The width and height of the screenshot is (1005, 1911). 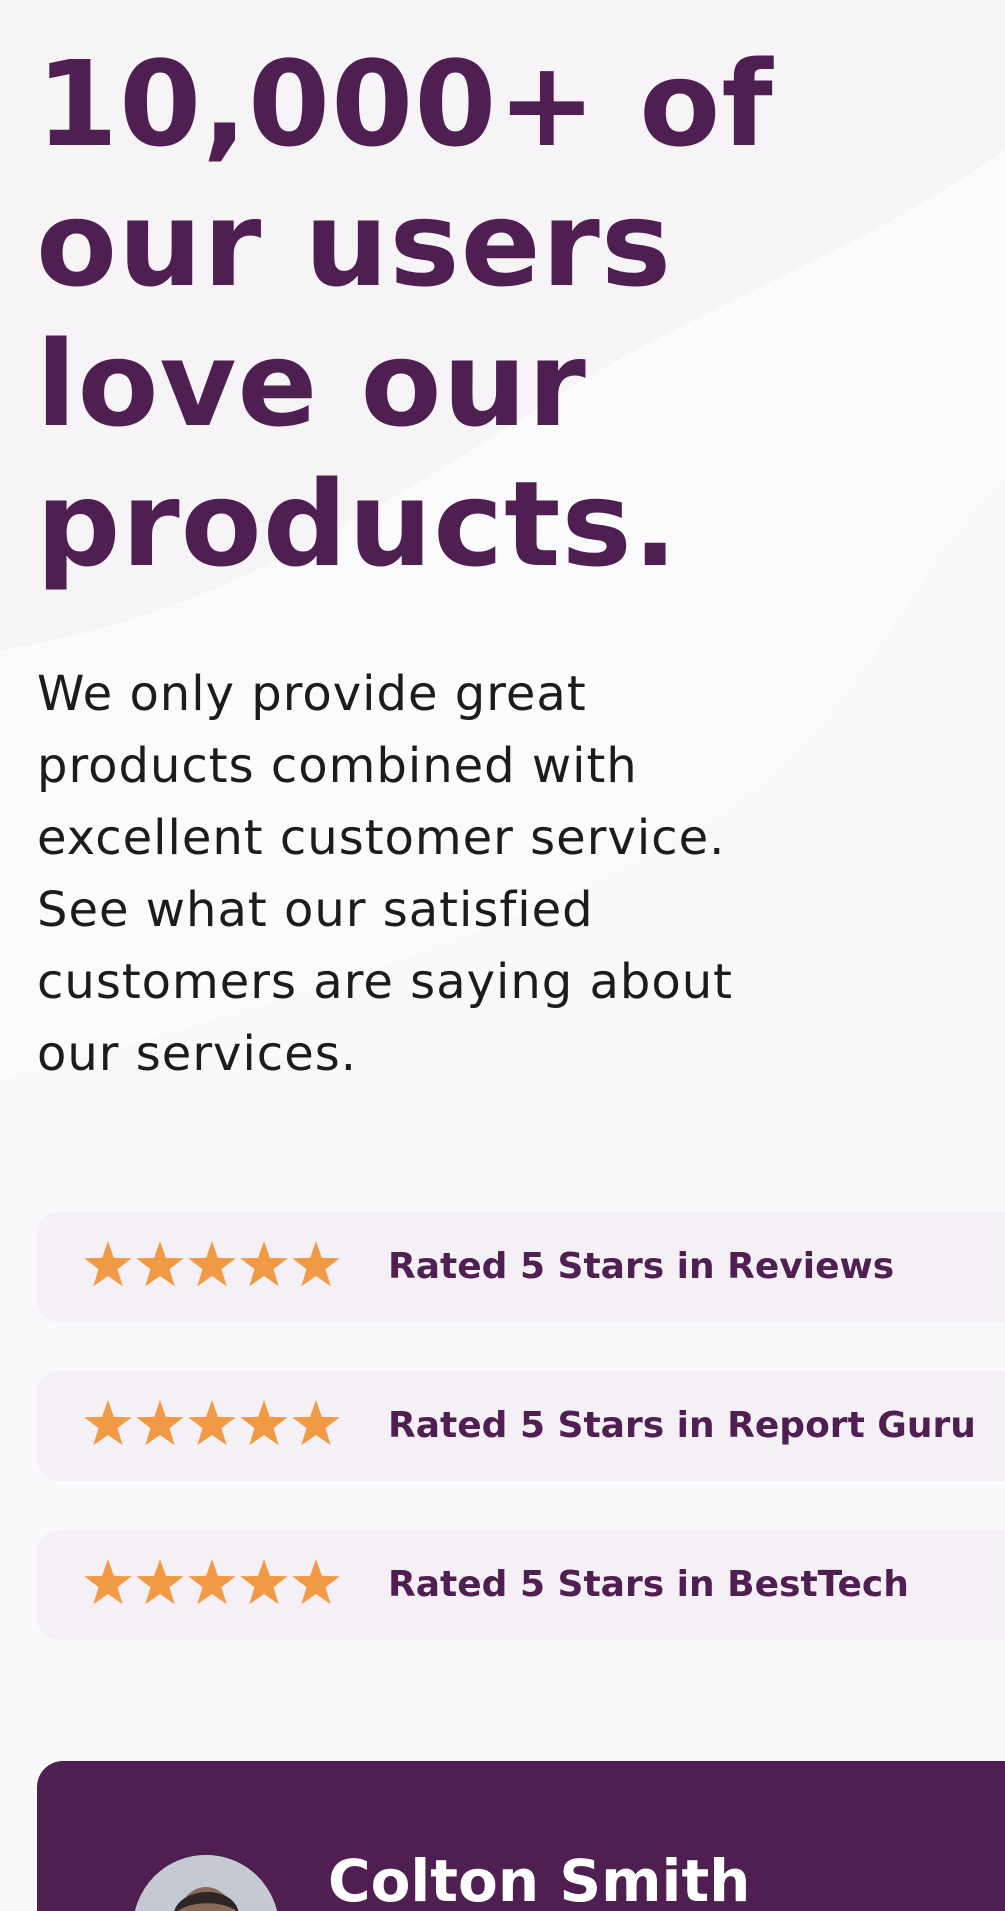 What do you see at coordinates (315, 910) in the screenshot?
I see `description-line: See what our satisfied` at bounding box center [315, 910].